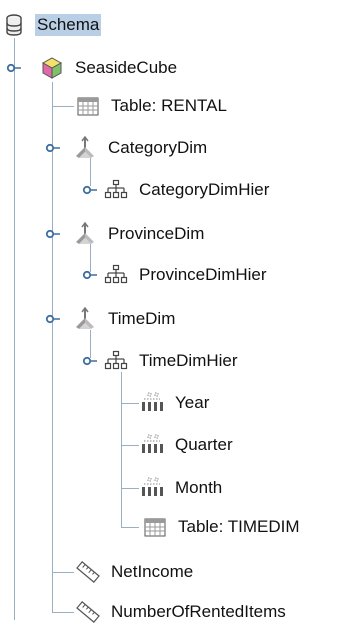 Image resolution: width=339 pixels, height=628 pixels. What do you see at coordinates (198, 611) in the screenshot?
I see `tree-node-label: NumberOfRentedItems` at bounding box center [198, 611].